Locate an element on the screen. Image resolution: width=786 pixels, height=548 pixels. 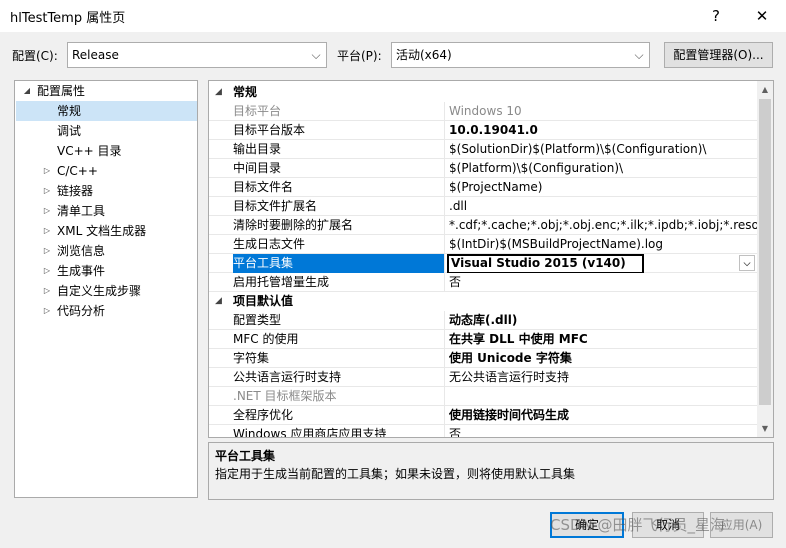
tree-item: 链接器 is located at coordinates (75, 191).